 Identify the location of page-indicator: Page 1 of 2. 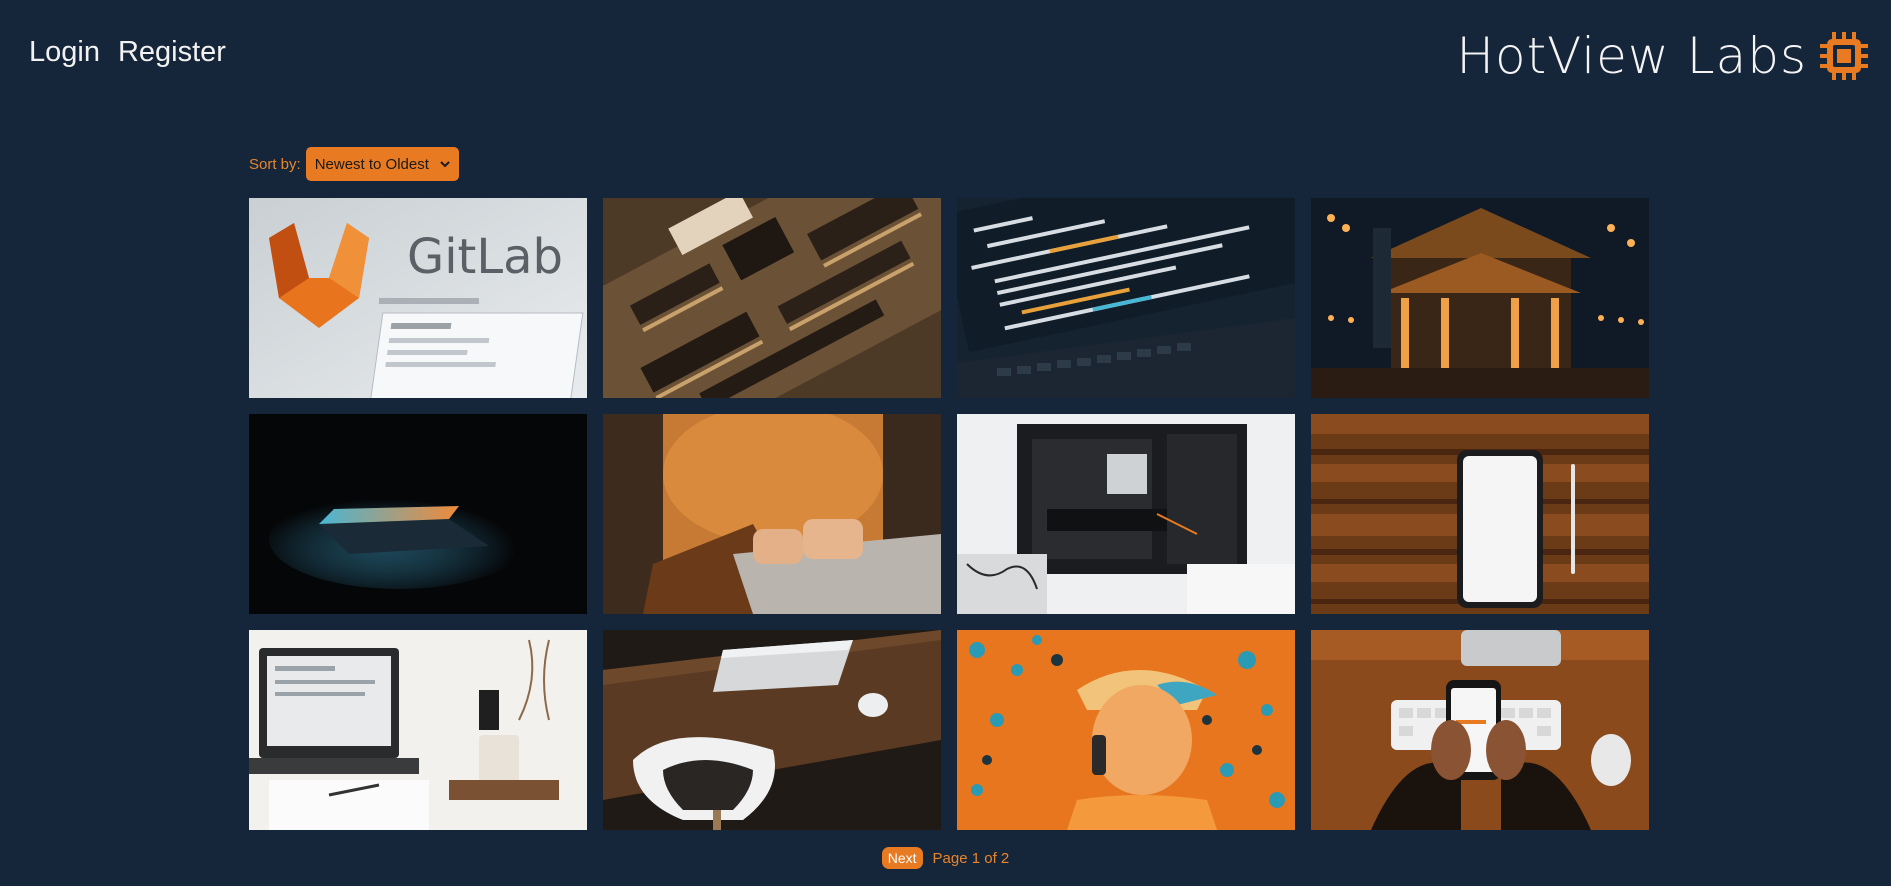
(971, 858).